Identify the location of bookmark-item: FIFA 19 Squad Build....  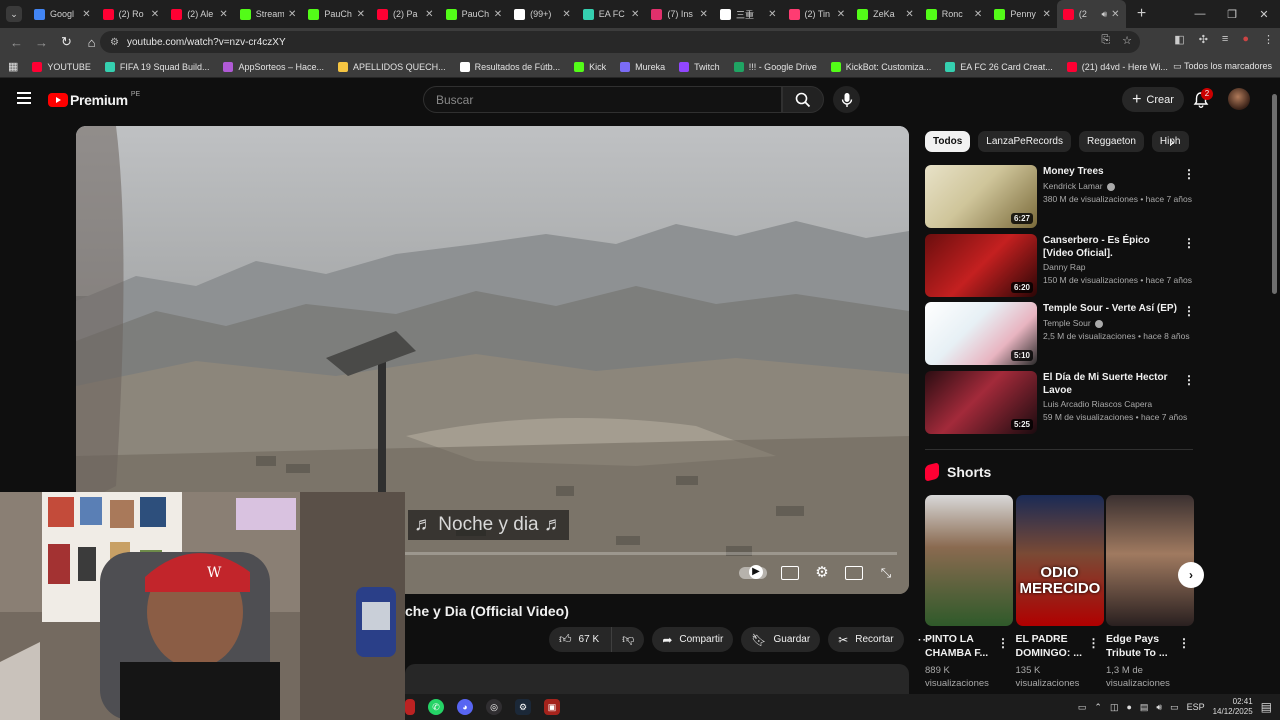
(156, 66).